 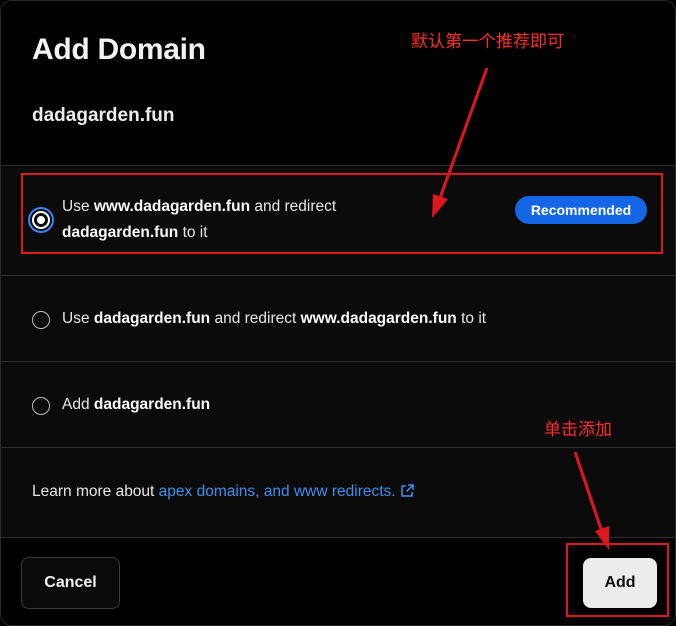 I want to click on option-2-suffix: to it, so click(x=471, y=318).